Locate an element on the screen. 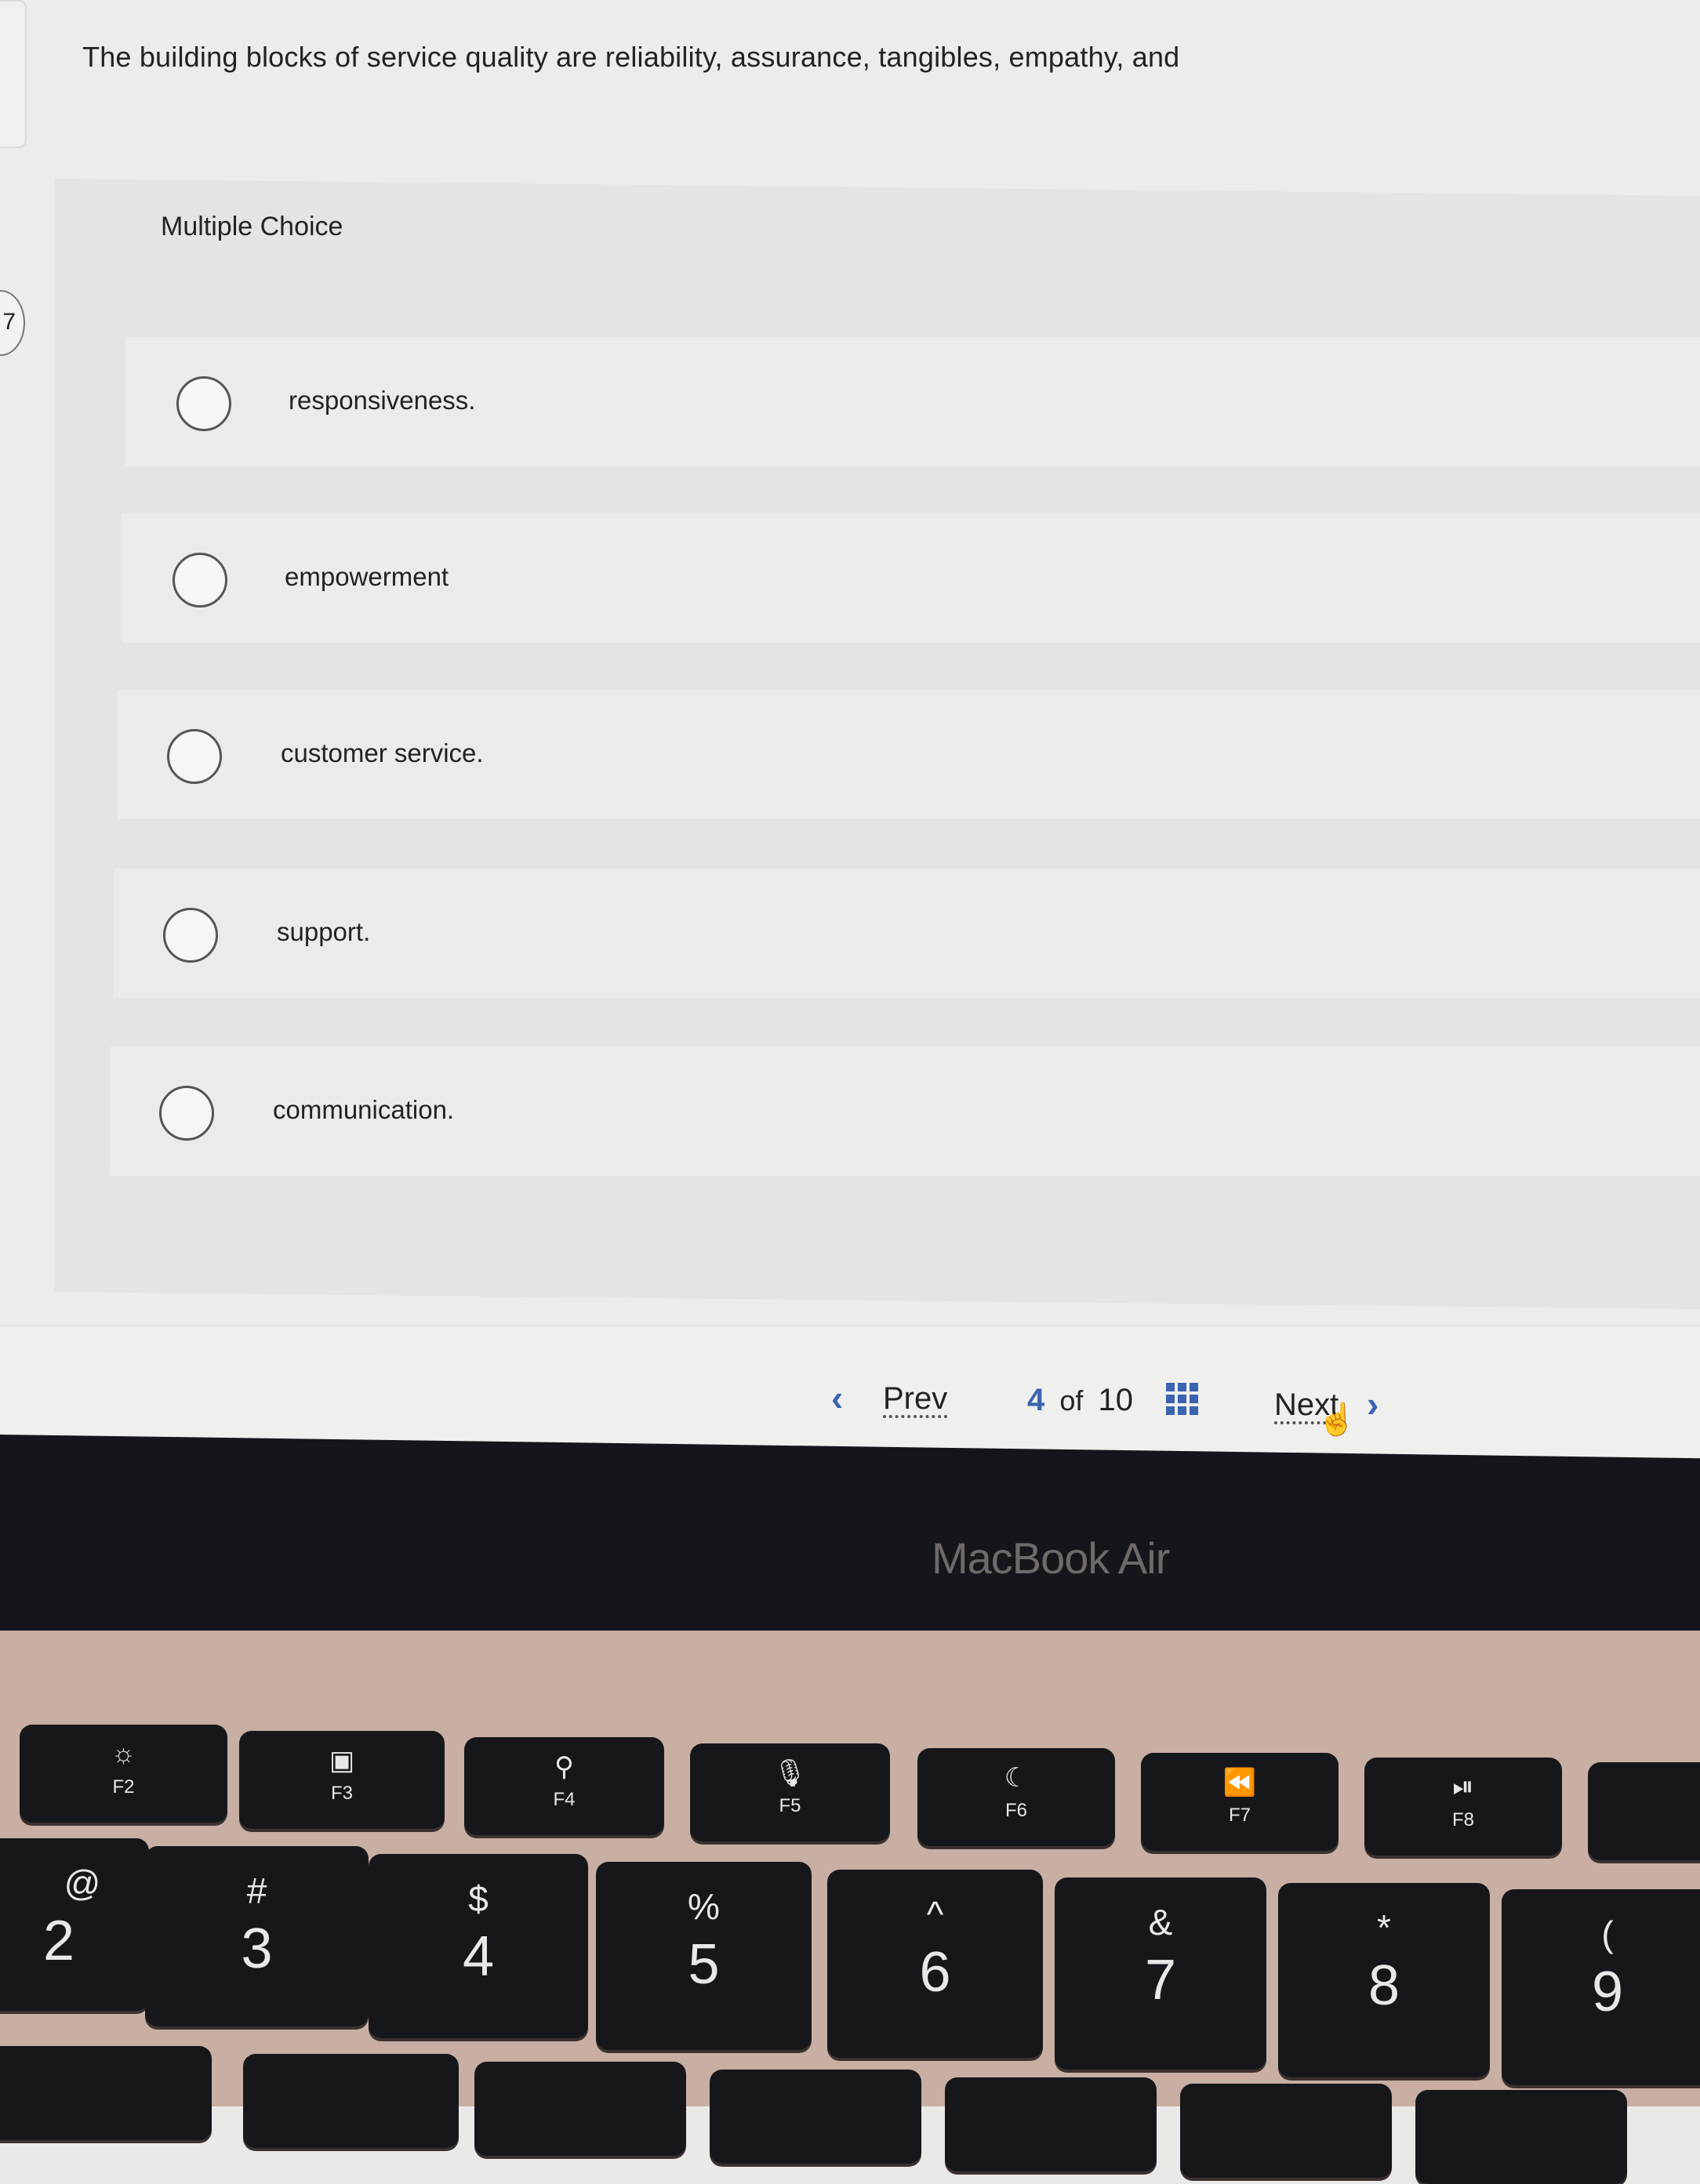  choice-label: responsiveness. is located at coordinates (382, 400).